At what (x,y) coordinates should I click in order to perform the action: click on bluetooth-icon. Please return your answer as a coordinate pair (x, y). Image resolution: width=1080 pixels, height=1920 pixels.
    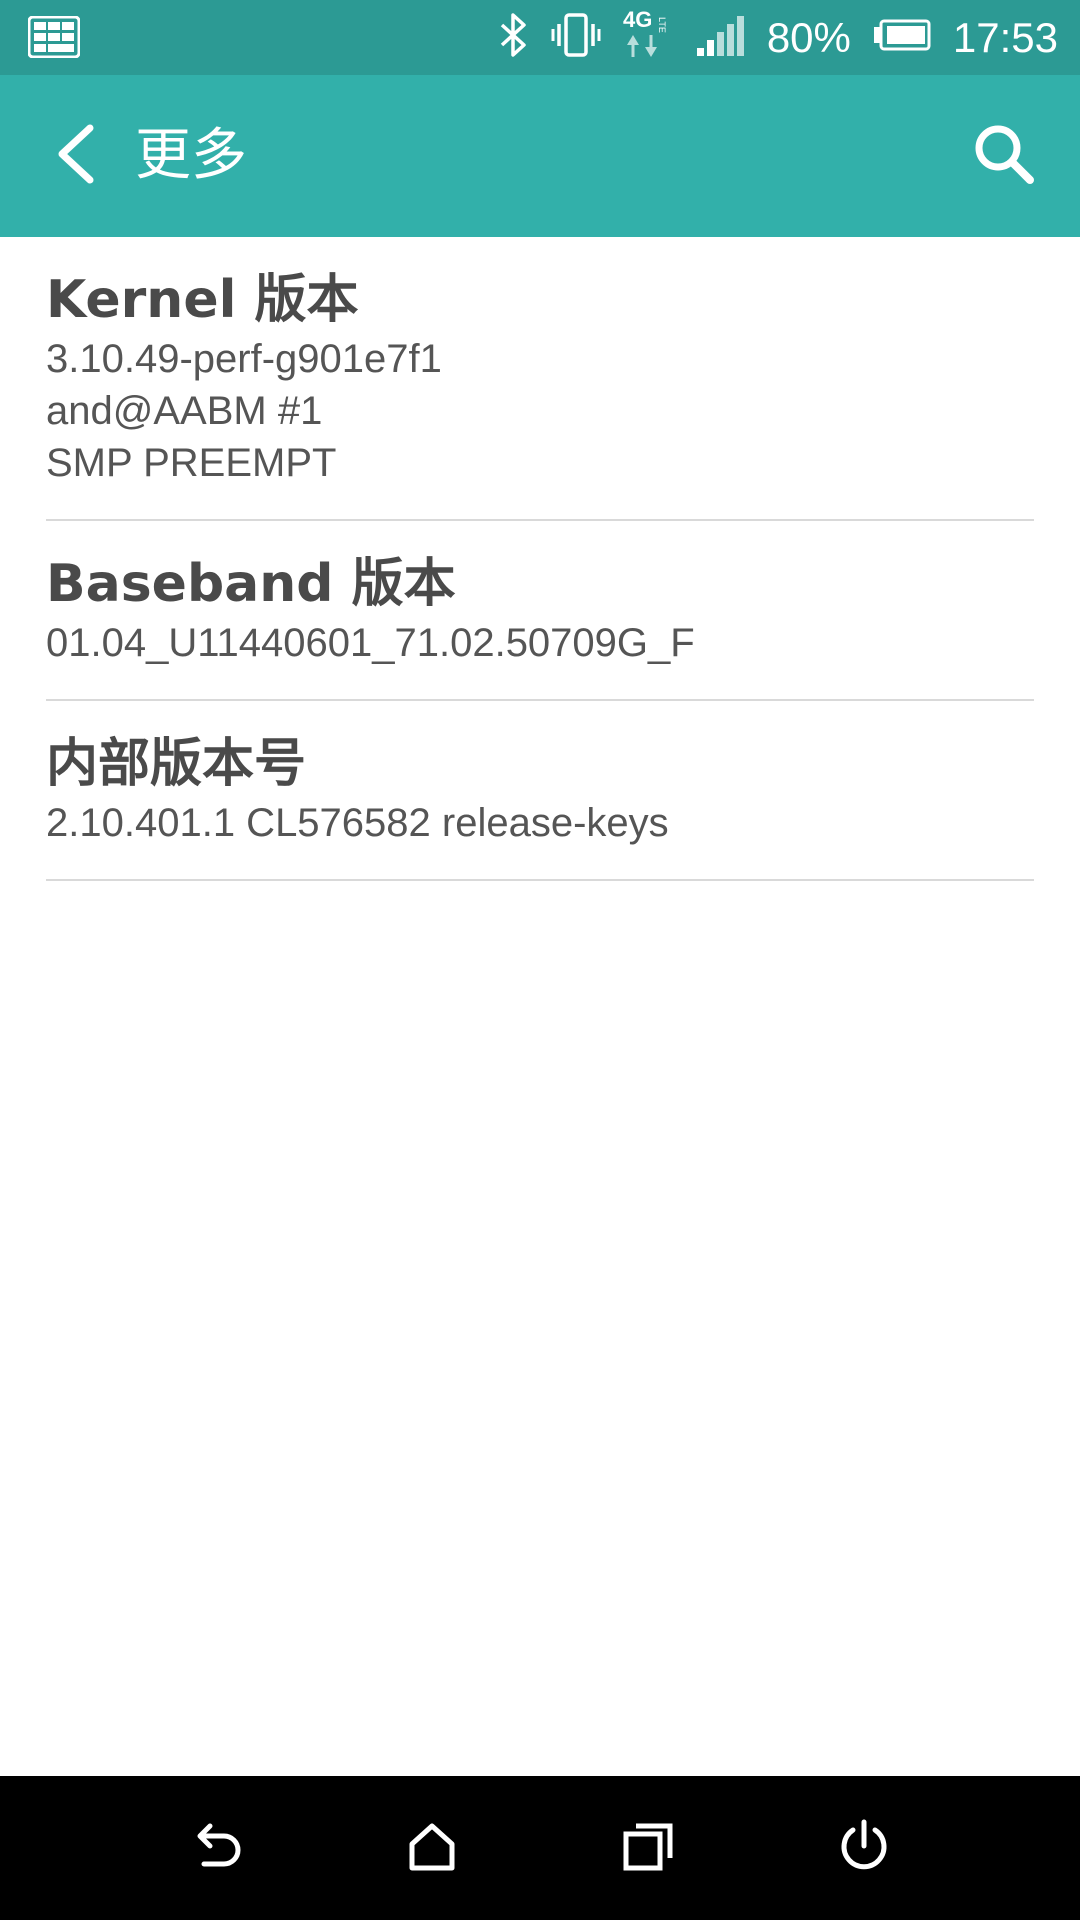
    Looking at the image, I should click on (514, 37).